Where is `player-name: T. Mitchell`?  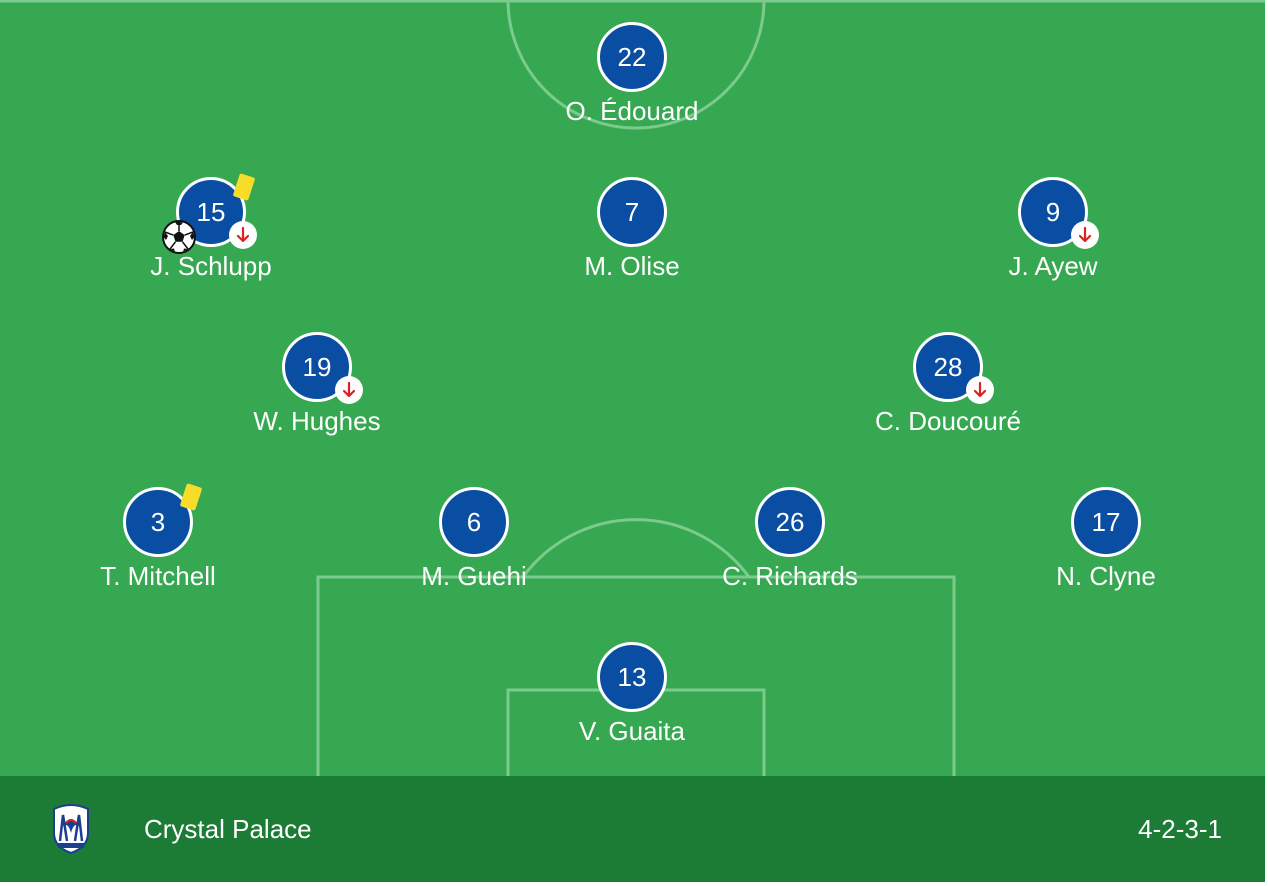 player-name: T. Mitchell is located at coordinates (158, 576).